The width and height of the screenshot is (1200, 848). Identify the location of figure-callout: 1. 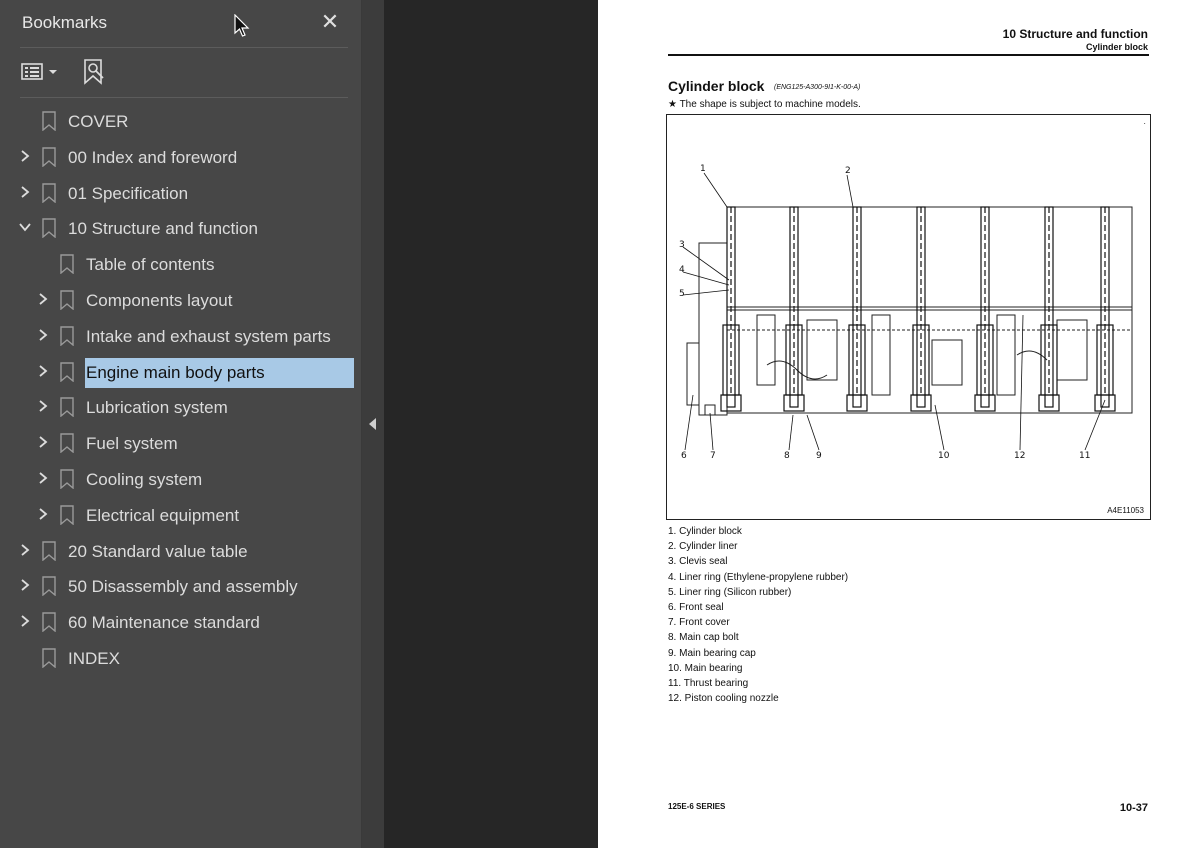
(703, 169).